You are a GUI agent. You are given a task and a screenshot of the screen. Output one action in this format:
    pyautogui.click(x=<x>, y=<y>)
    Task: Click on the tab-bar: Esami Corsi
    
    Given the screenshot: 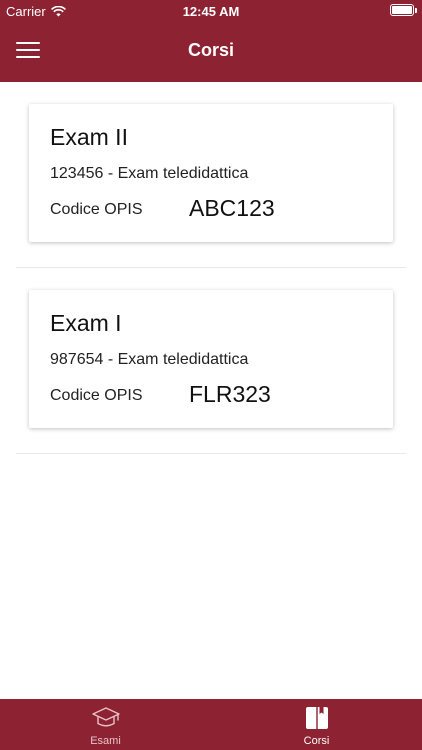 What is the action you would take?
    pyautogui.click(x=211, y=724)
    